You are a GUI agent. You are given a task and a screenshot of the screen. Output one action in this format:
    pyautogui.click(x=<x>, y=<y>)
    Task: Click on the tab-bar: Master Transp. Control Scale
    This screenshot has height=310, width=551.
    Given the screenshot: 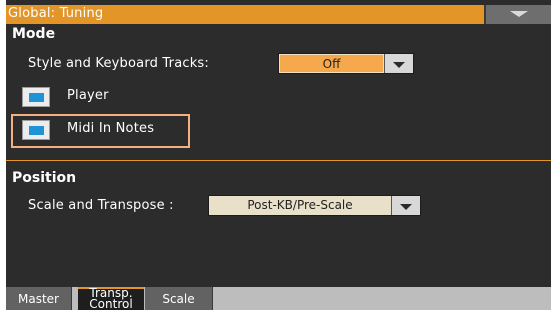 What is the action you would take?
    pyautogui.click(x=278, y=298)
    